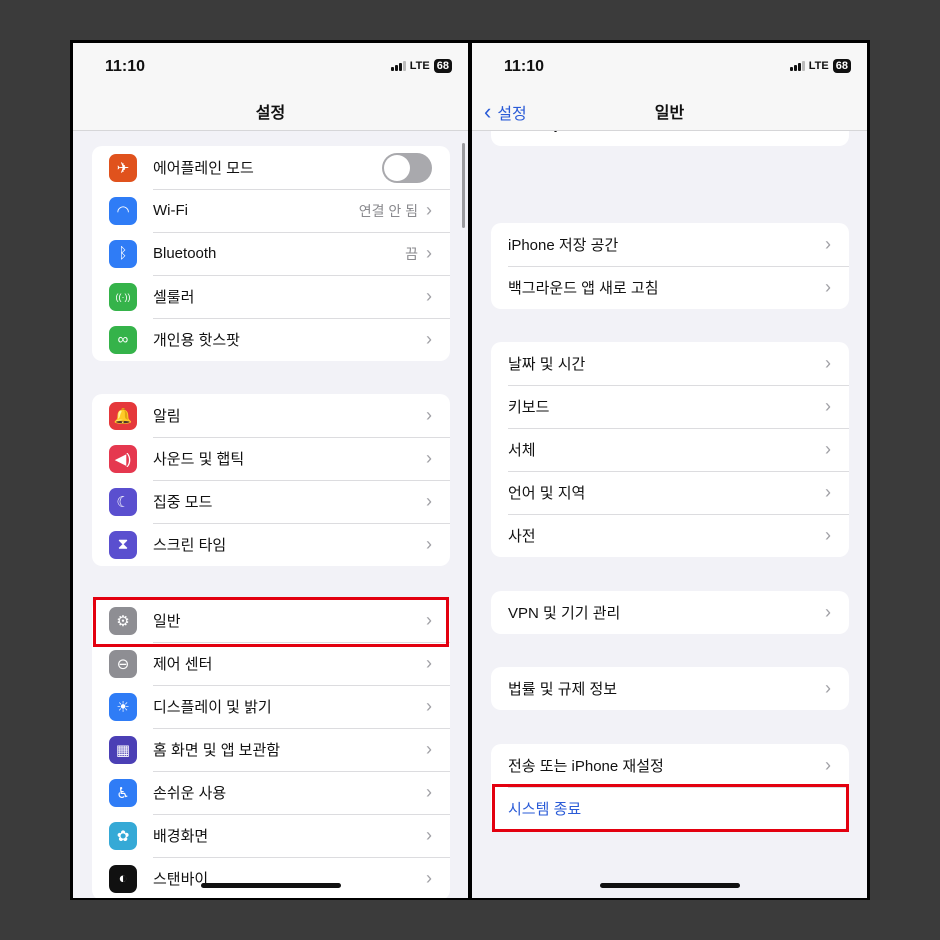  I want to click on nav-header: 11:10 LTE 68 설정, so click(270, 87).